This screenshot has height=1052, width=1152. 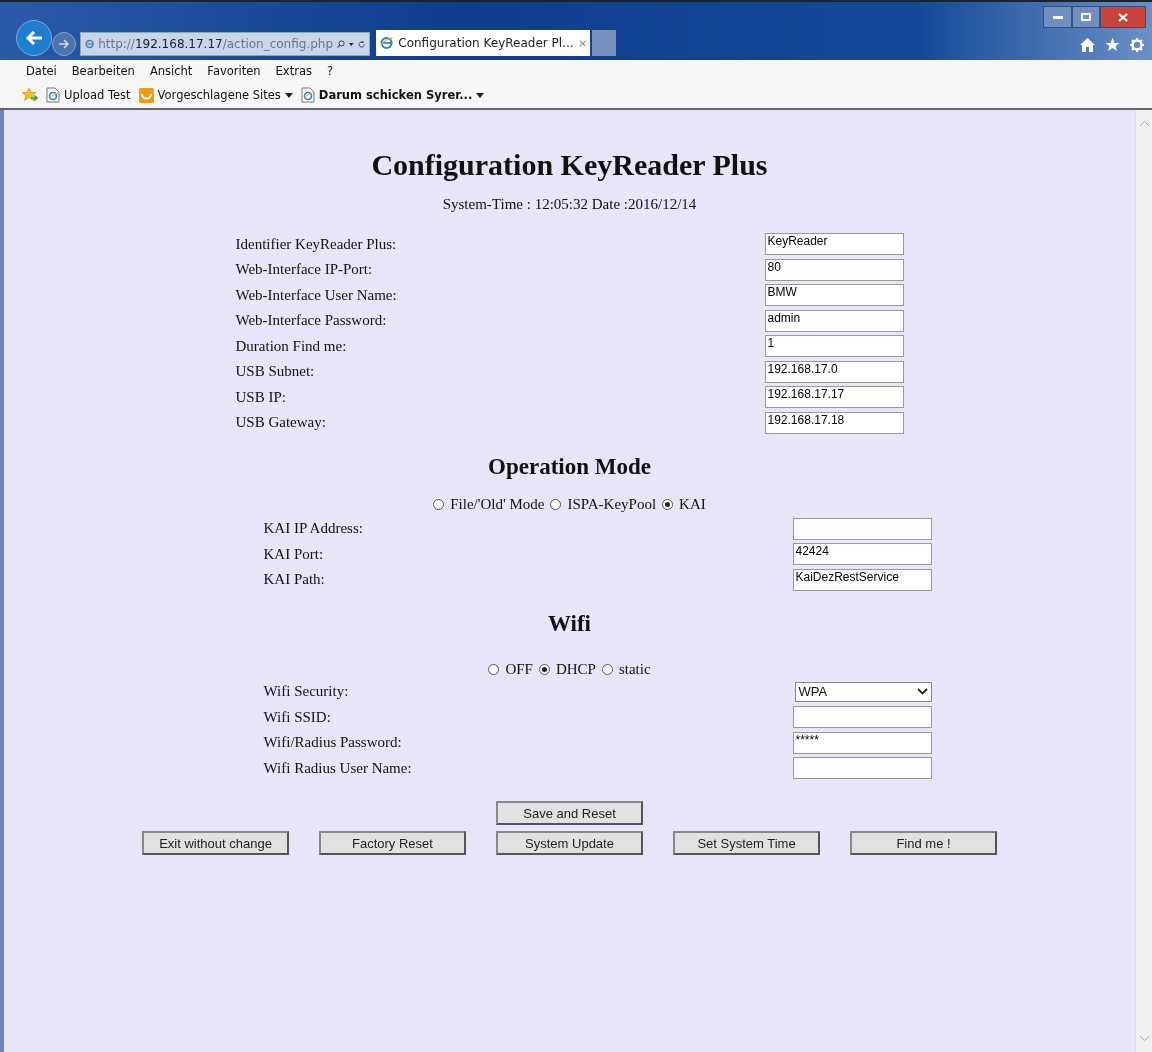 I want to click on maximize-button, so click(x=1086, y=17).